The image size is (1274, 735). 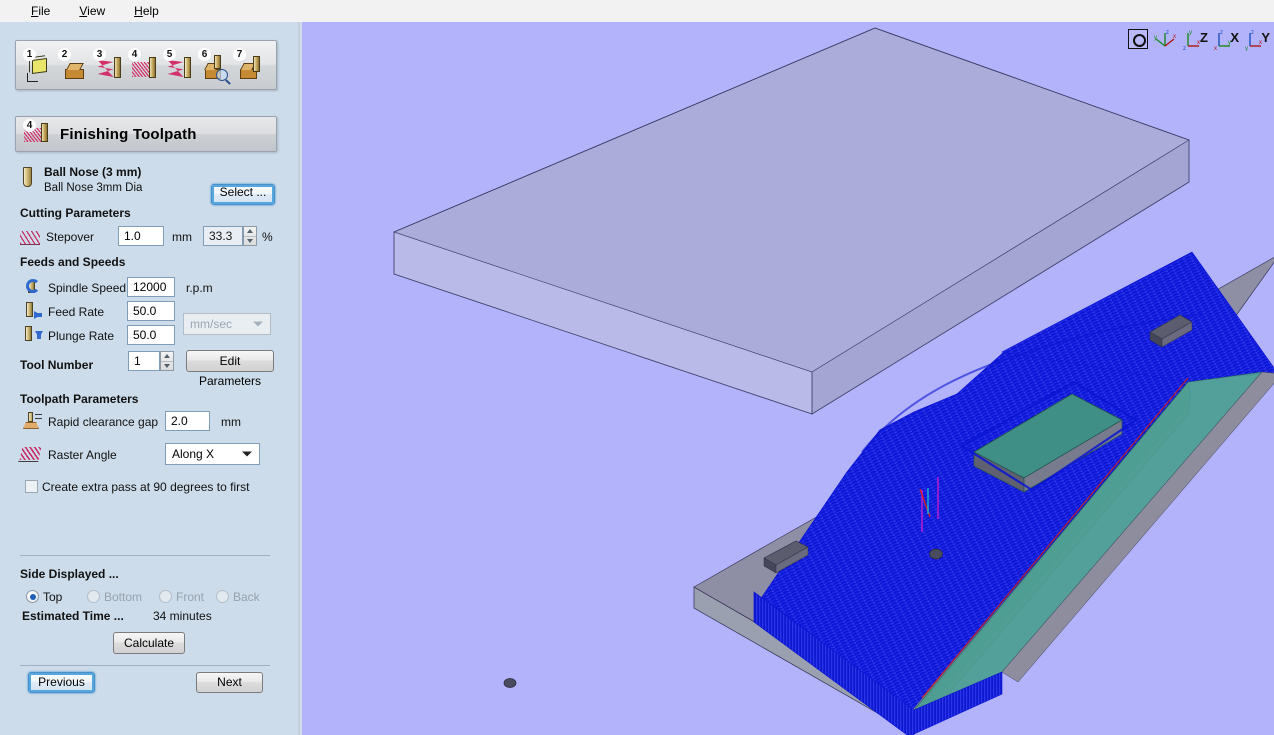 I want to click on toolpath-header: 4 Finishing Toolpath, so click(x=146, y=134).